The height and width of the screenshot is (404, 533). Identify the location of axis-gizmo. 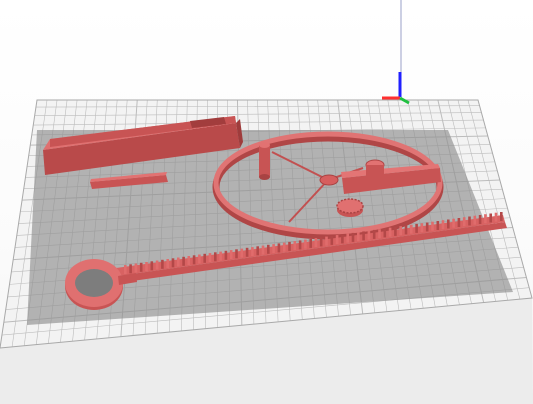
(396, 88).